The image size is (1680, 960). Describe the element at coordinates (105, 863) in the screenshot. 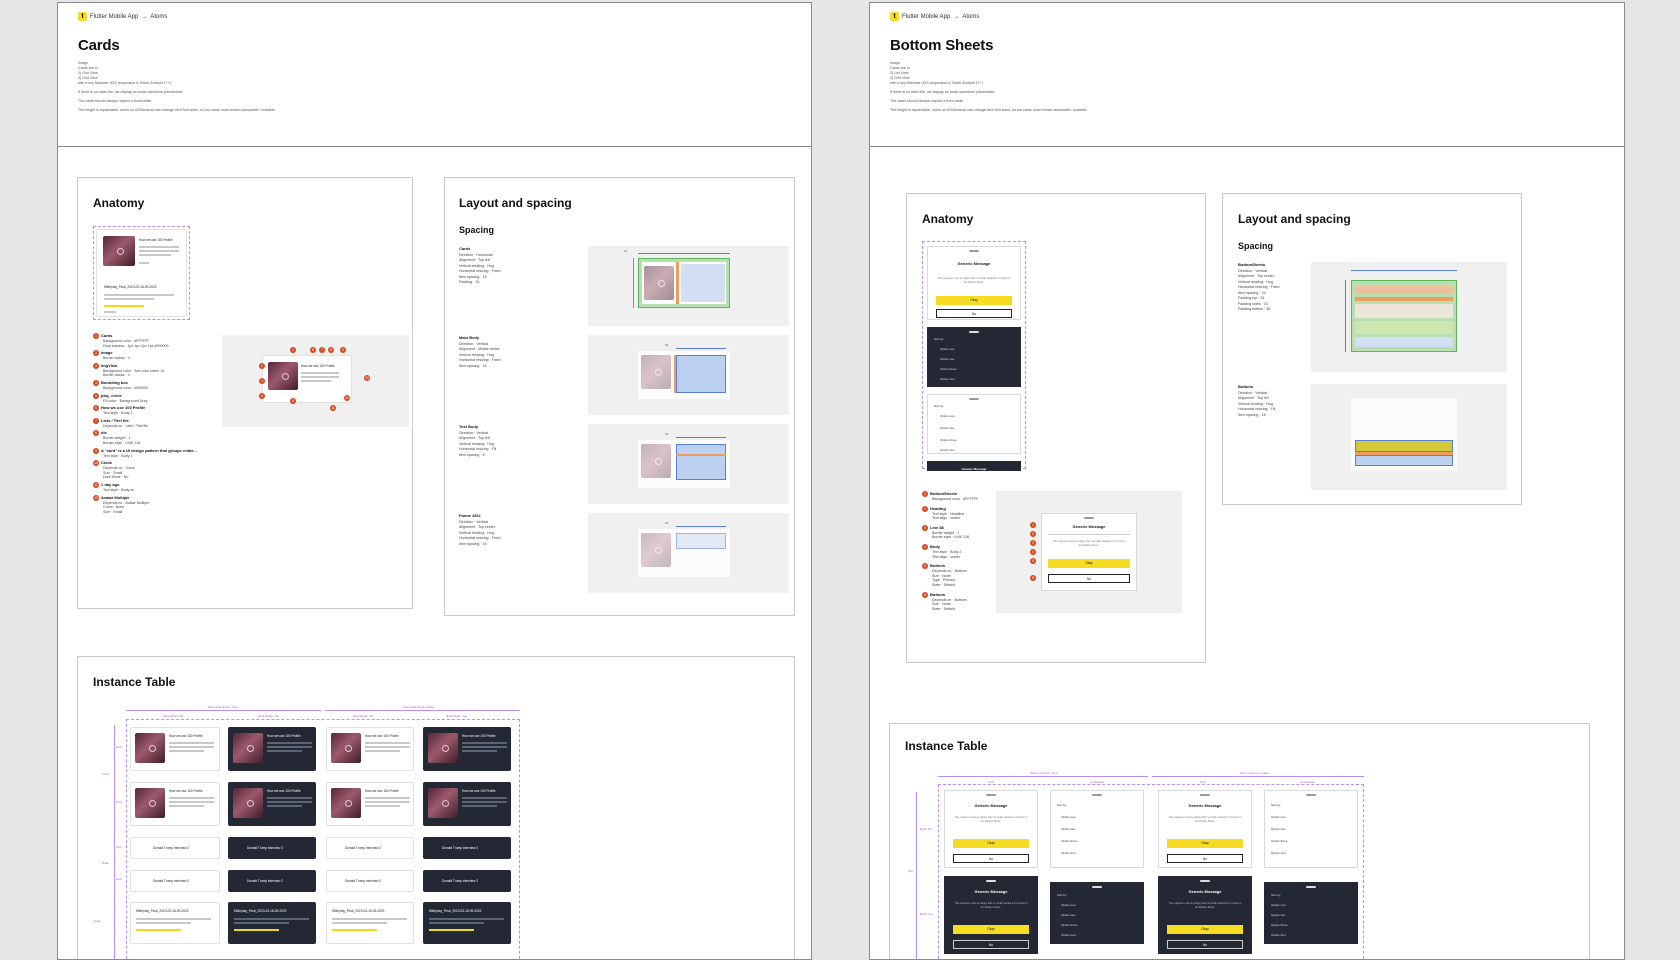

I see `row-label: Data` at that location.